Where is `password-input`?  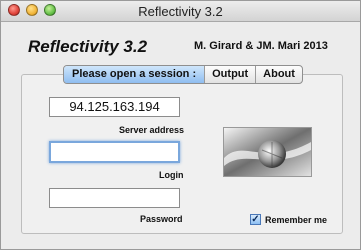
password-input is located at coordinates (114, 198).